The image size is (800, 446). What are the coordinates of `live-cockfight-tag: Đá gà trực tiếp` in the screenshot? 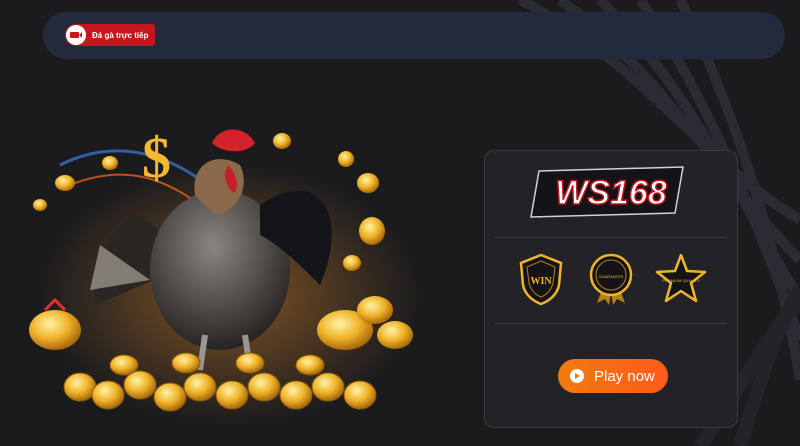 It's located at (110, 35).